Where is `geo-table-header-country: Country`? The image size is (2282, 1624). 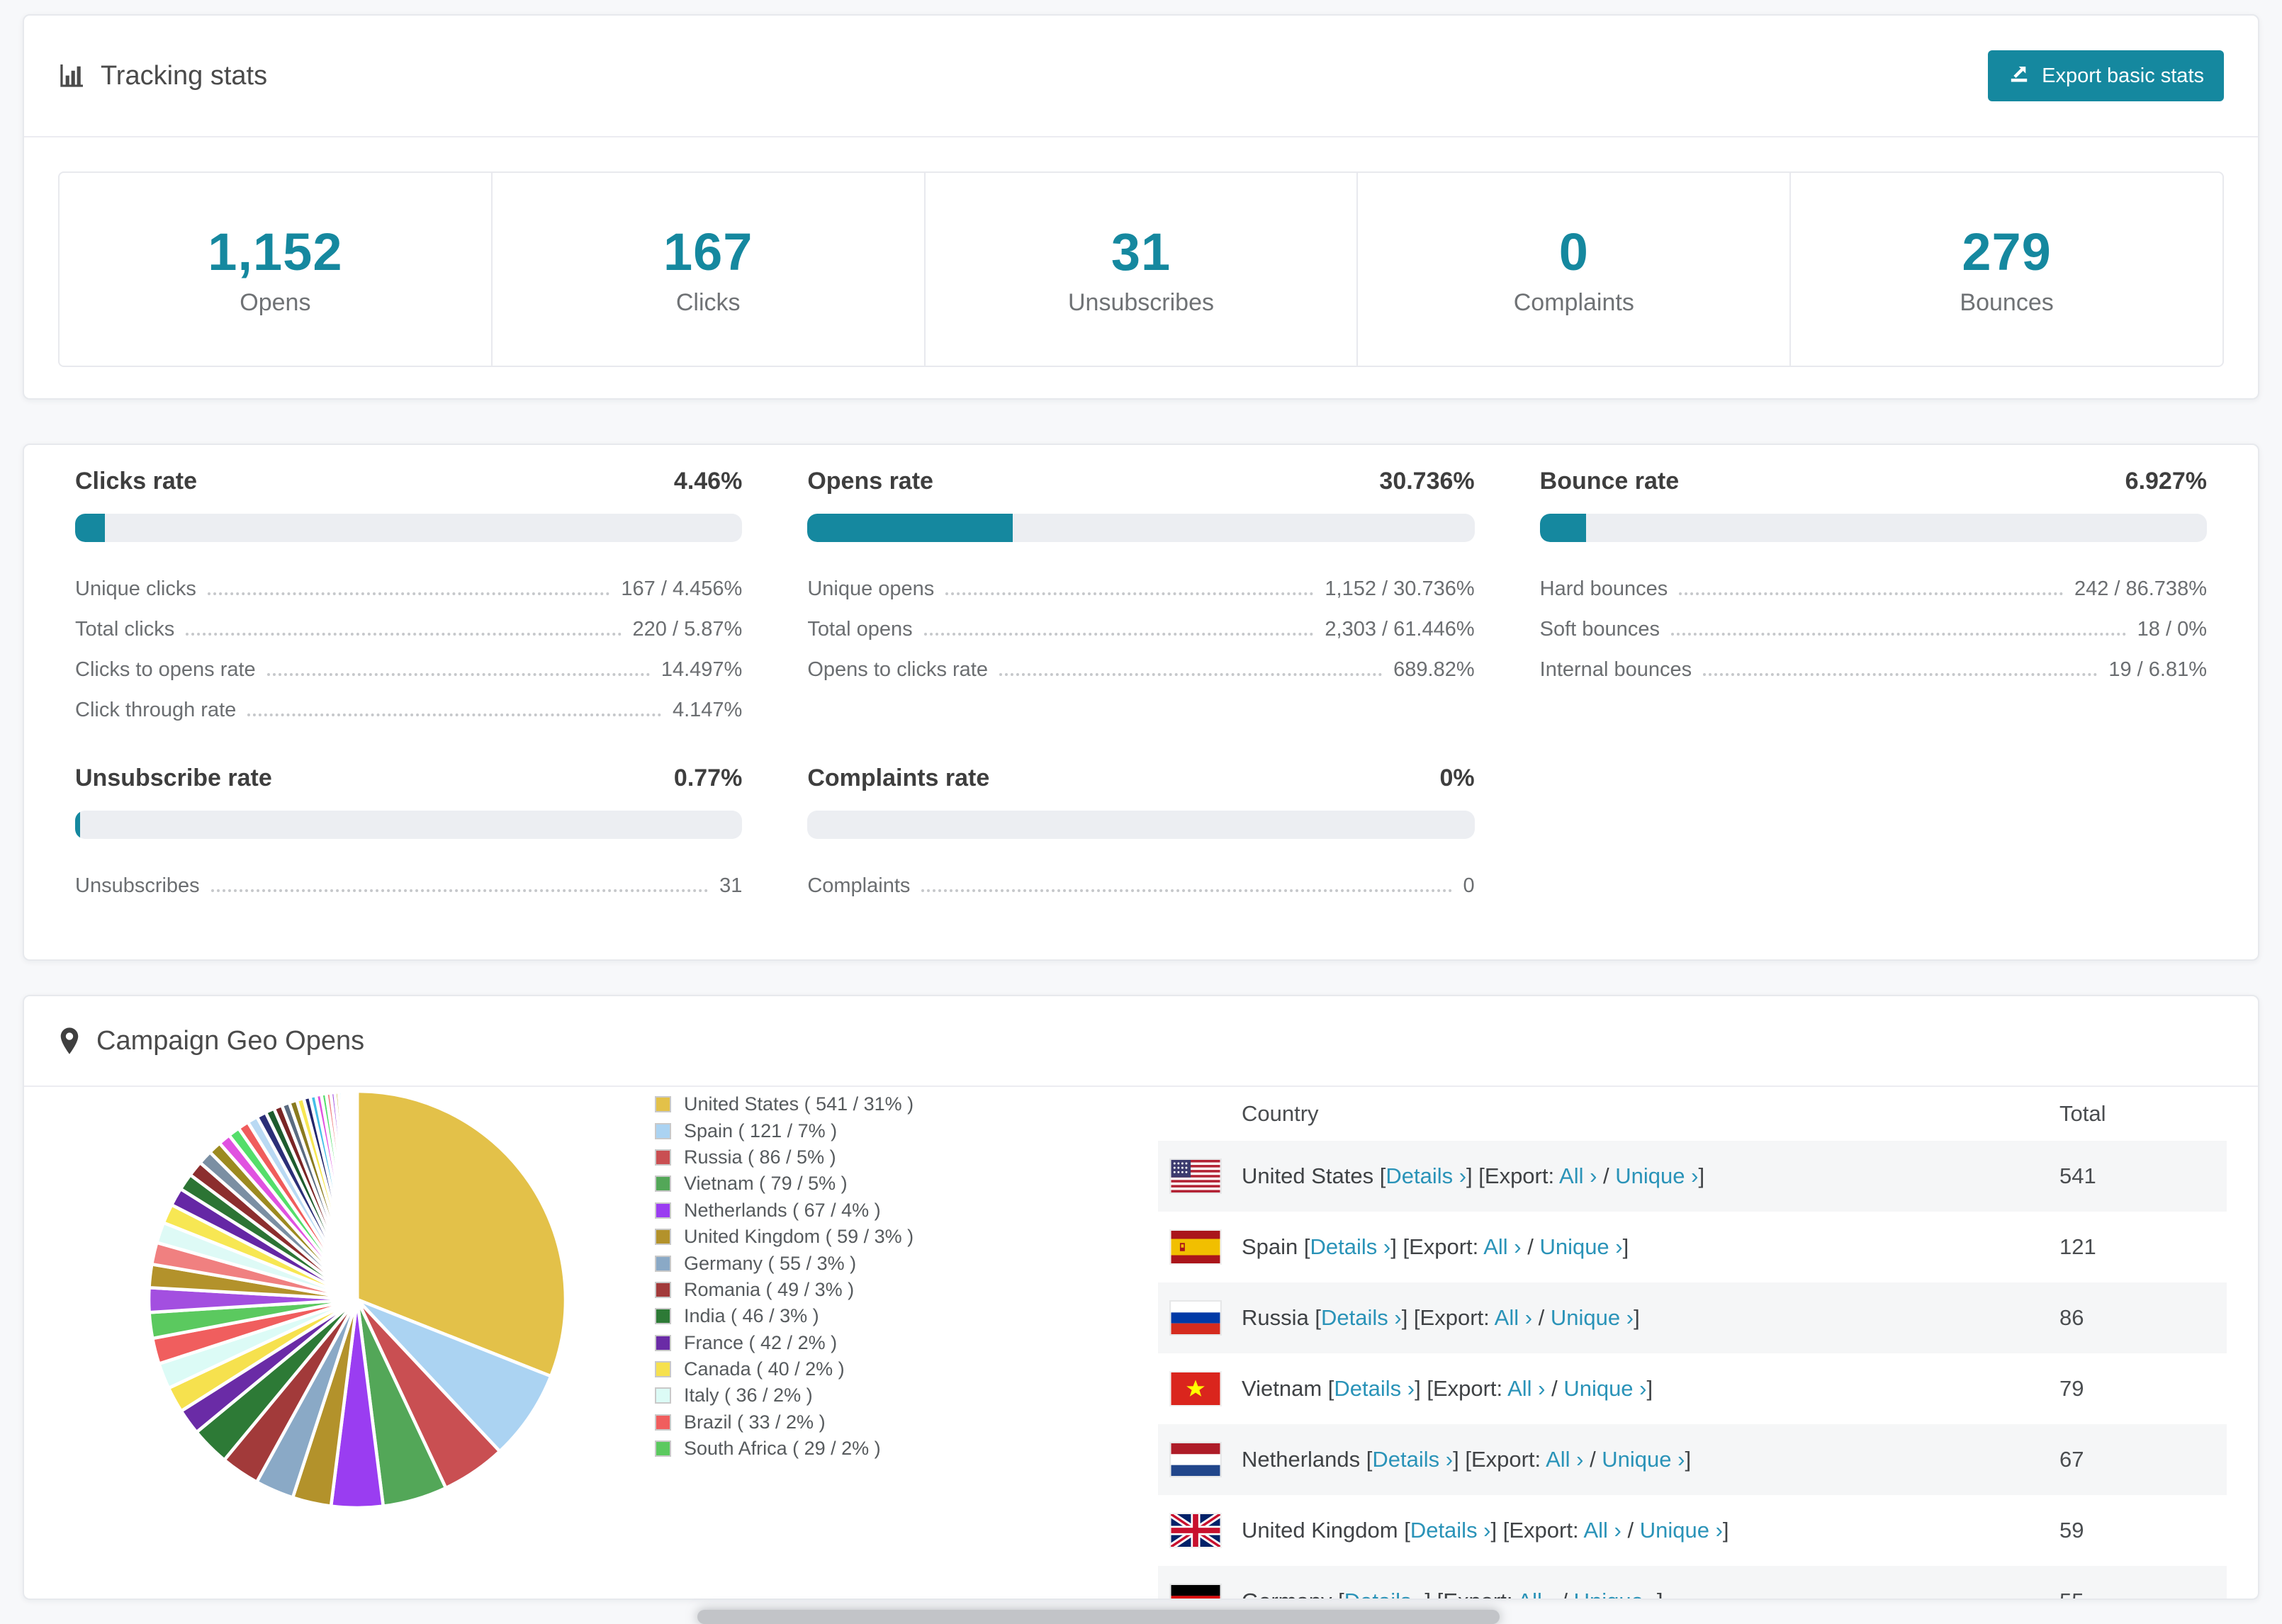
geo-table-header-country: Country is located at coordinates (1281, 1114).